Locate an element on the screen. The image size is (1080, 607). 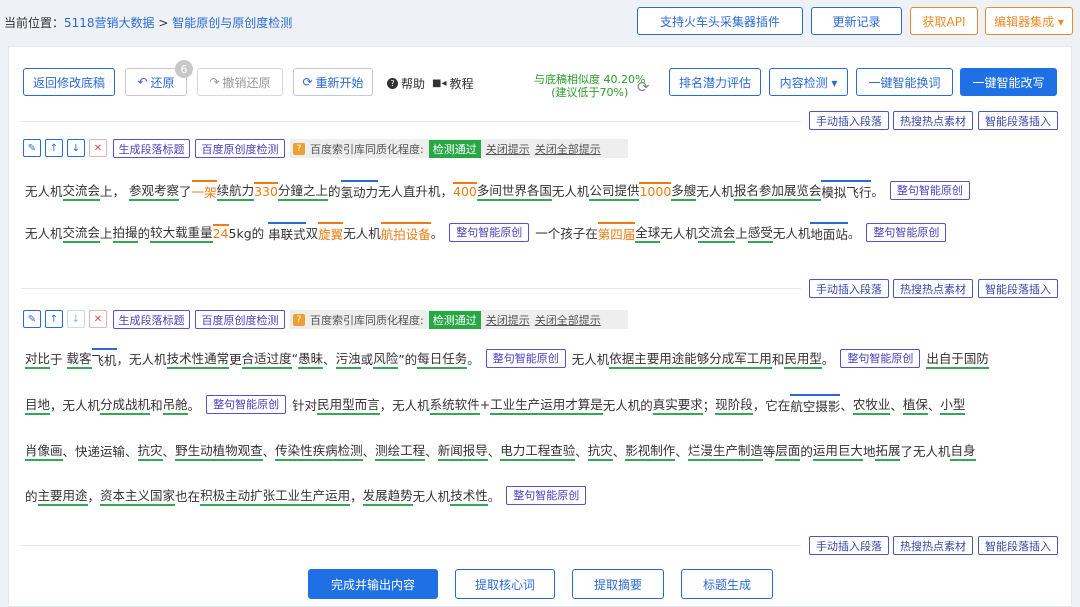
highlighted-word: 通常 is located at coordinates (217, 358).